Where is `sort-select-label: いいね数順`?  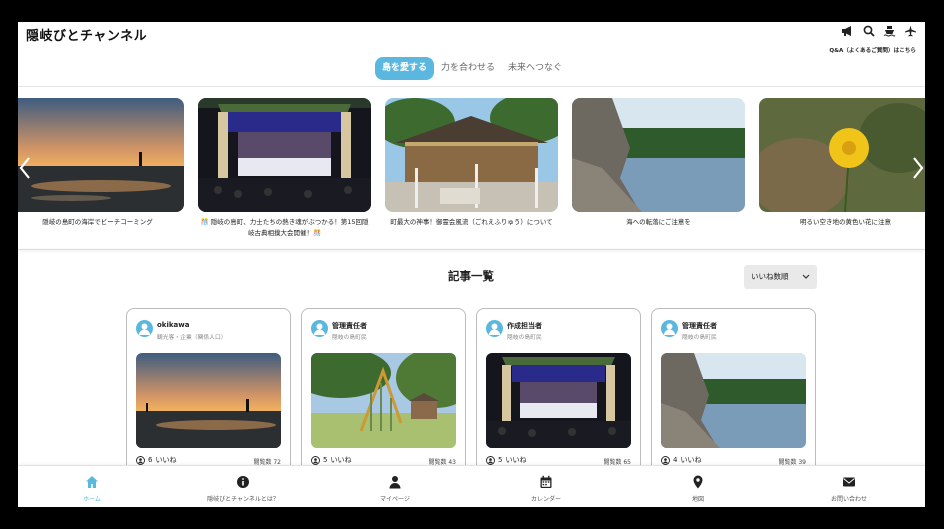 sort-select-label: いいね数順 is located at coordinates (770, 276).